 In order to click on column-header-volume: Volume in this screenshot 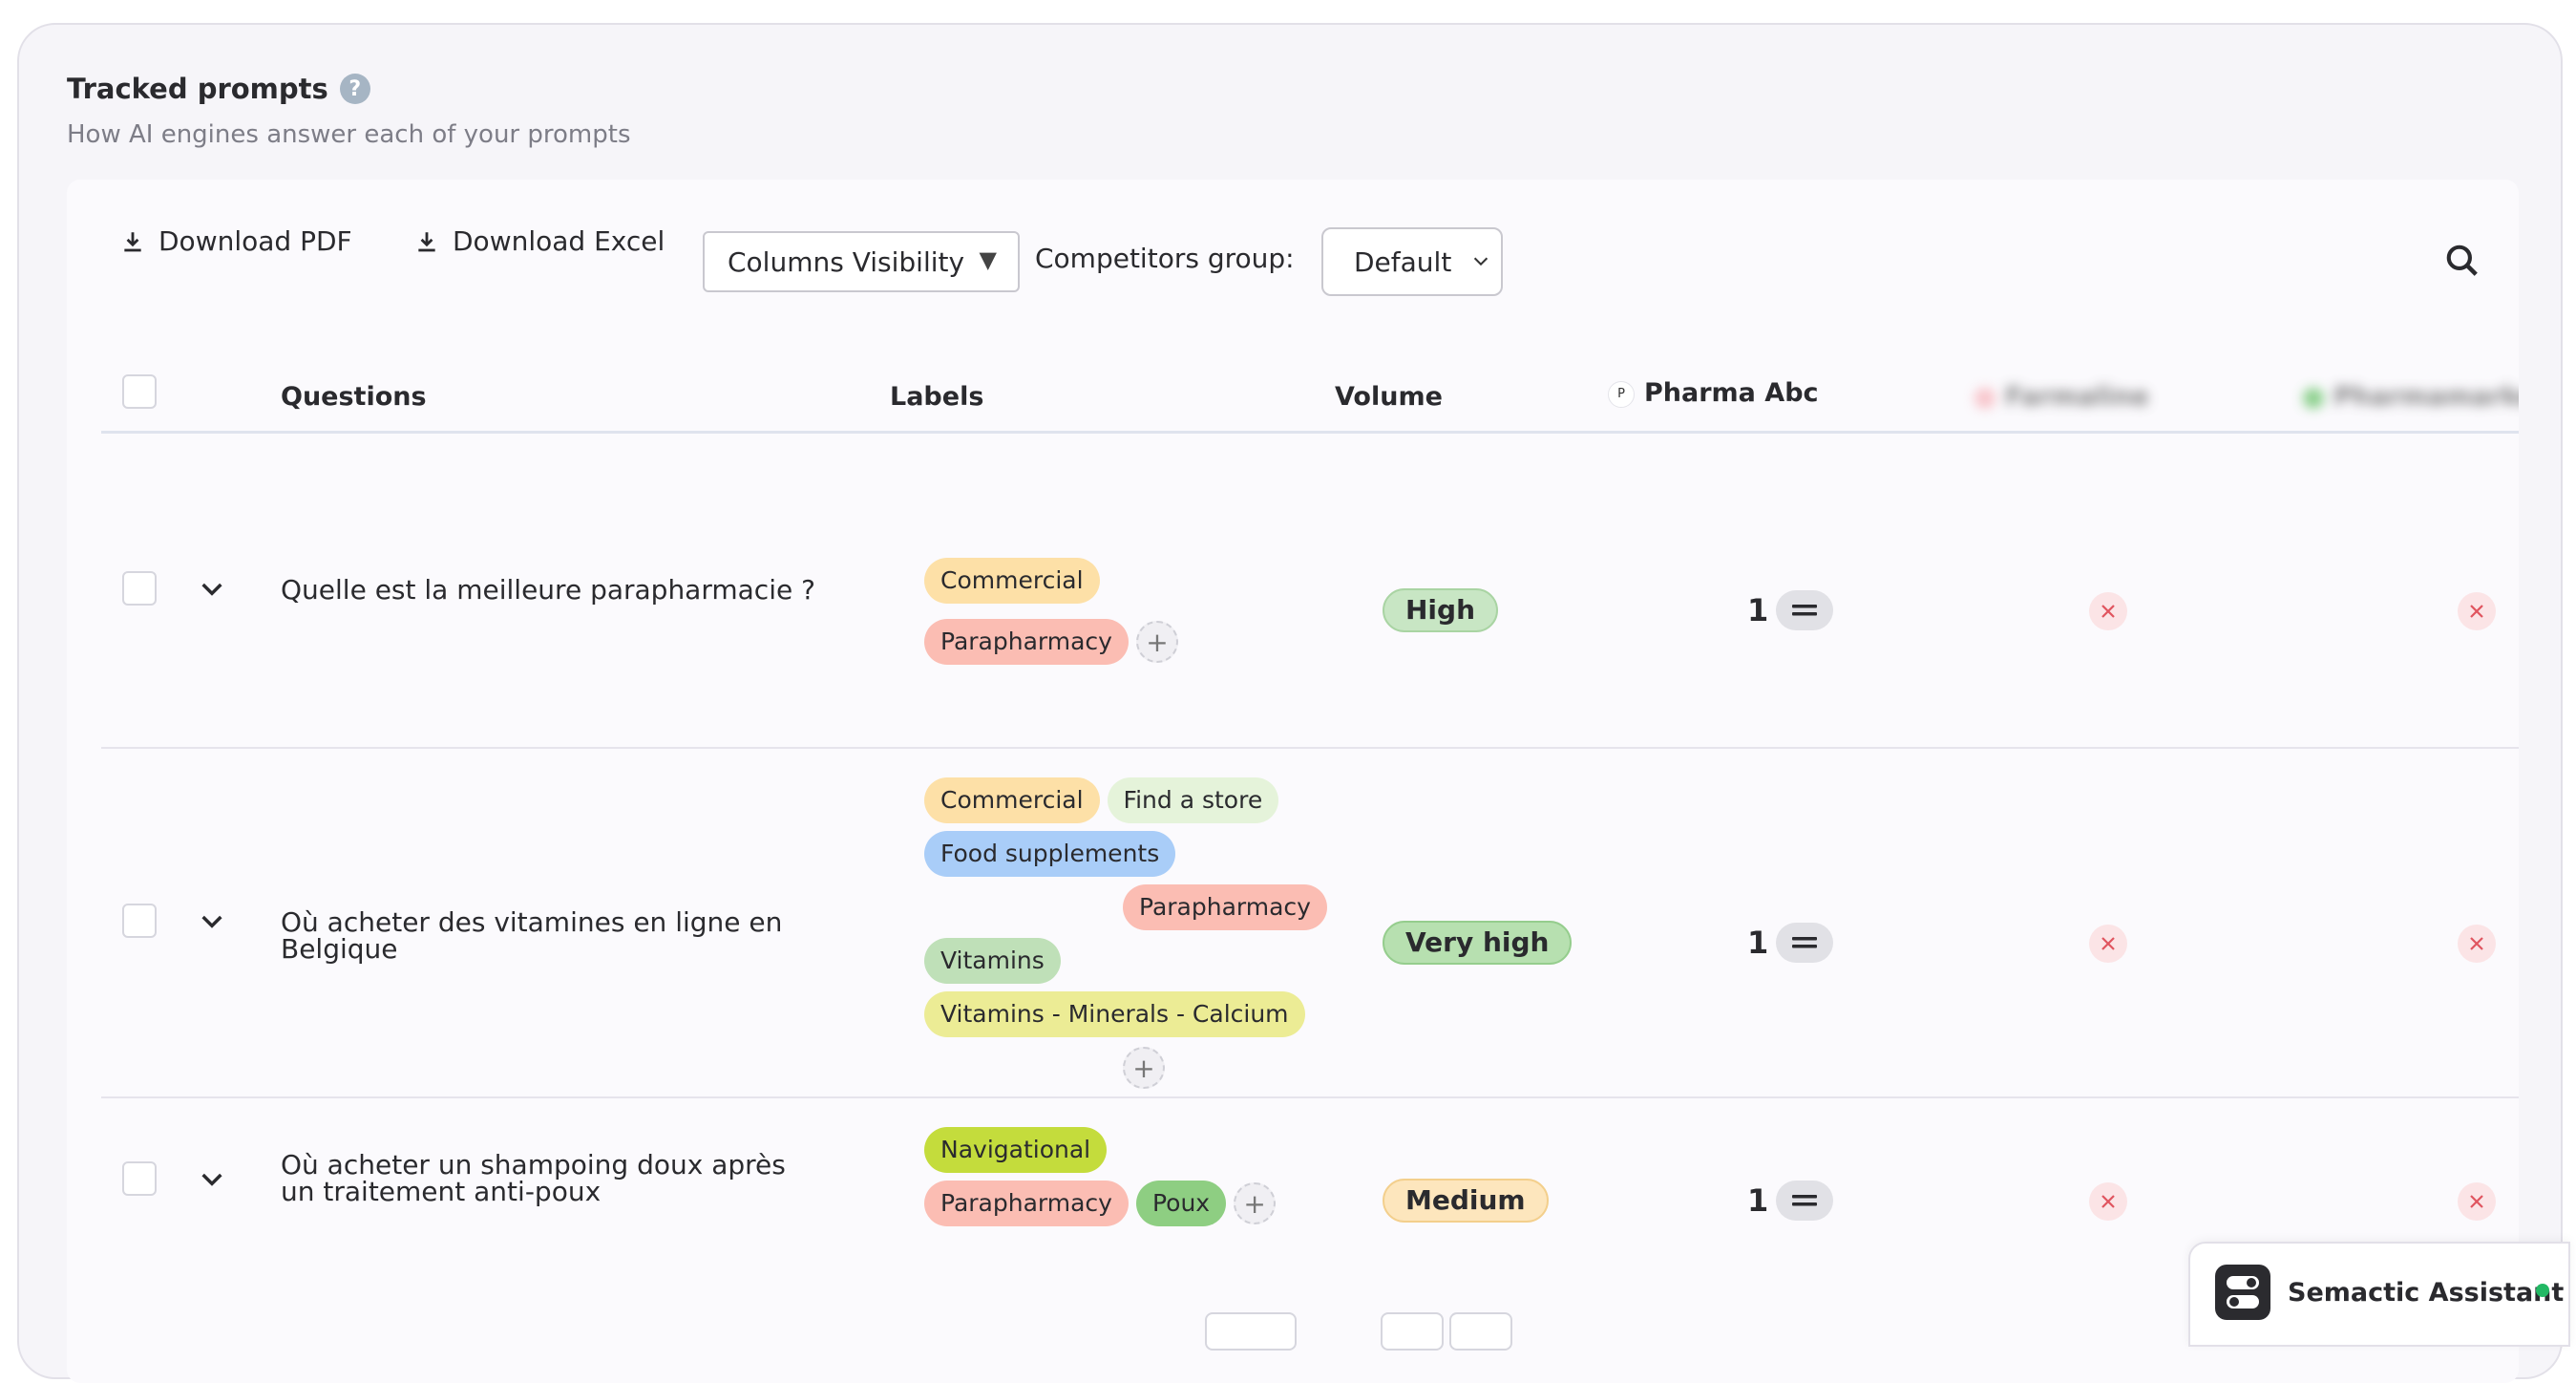, I will do `click(1389, 397)`.